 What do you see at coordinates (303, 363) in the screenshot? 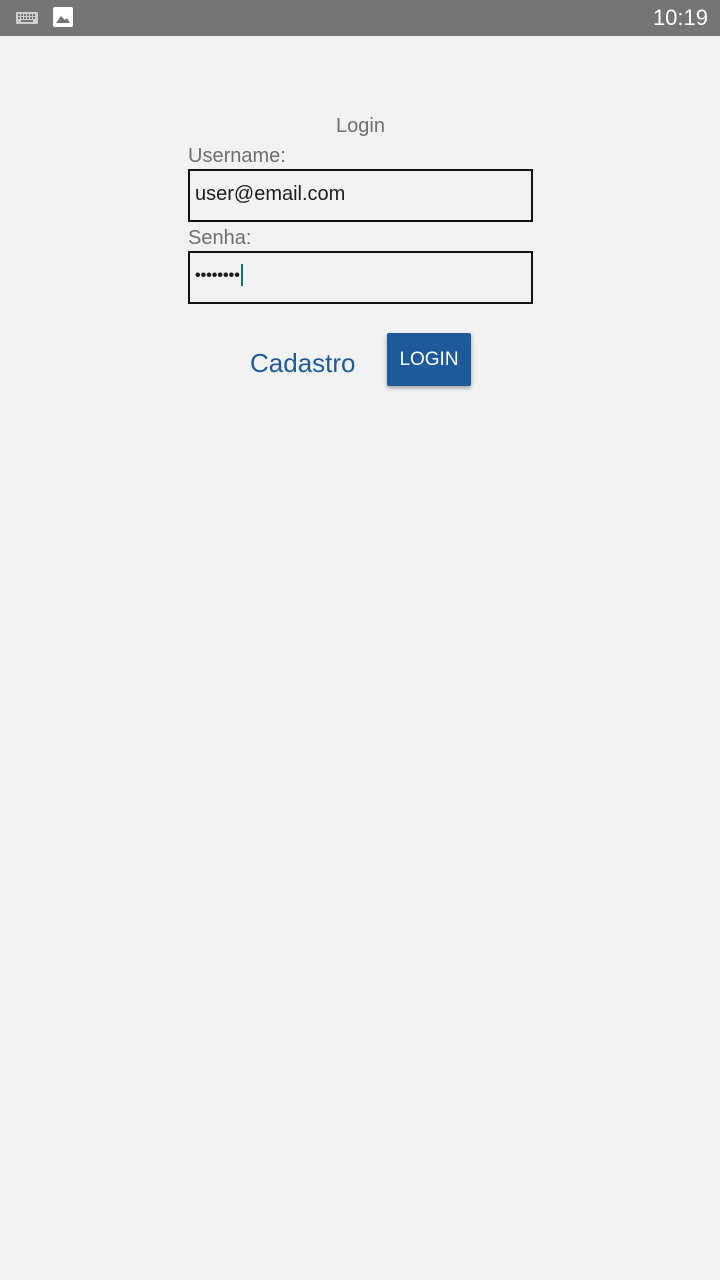
I see `register-link: Cadastro` at bounding box center [303, 363].